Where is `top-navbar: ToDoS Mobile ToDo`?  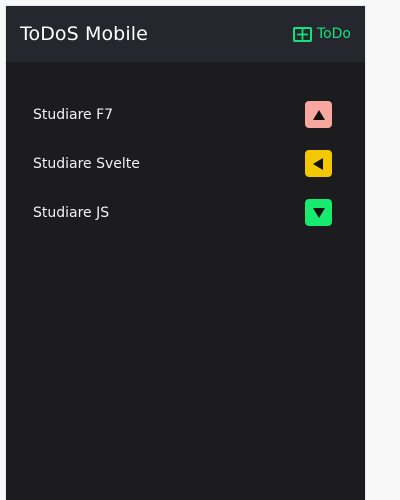 top-navbar: ToDoS Mobile ToDo is located at coordinates (185, 34).